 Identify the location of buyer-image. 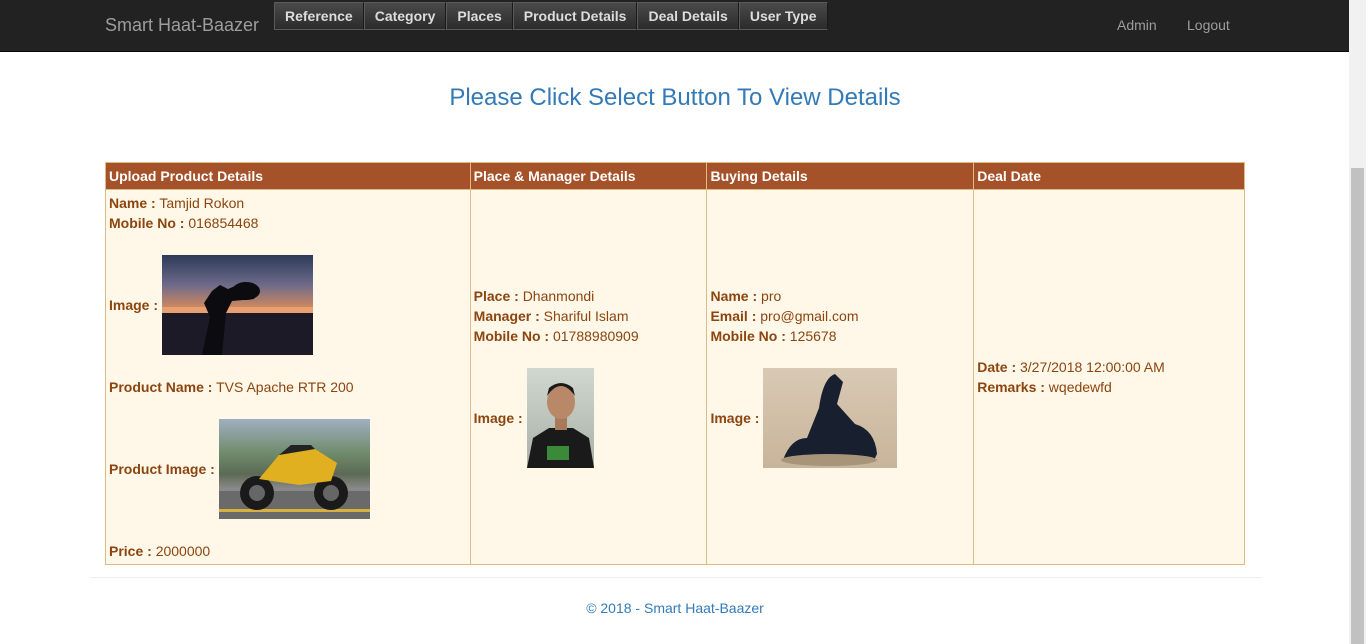
(830, 418).